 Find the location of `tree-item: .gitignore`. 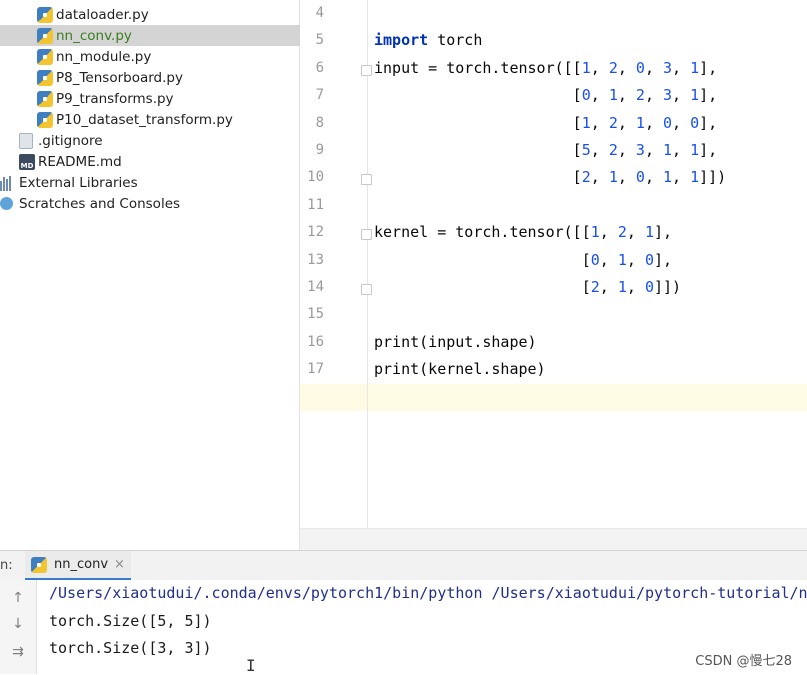

tree-item: .gitignore is located at coordinates (159, 140).